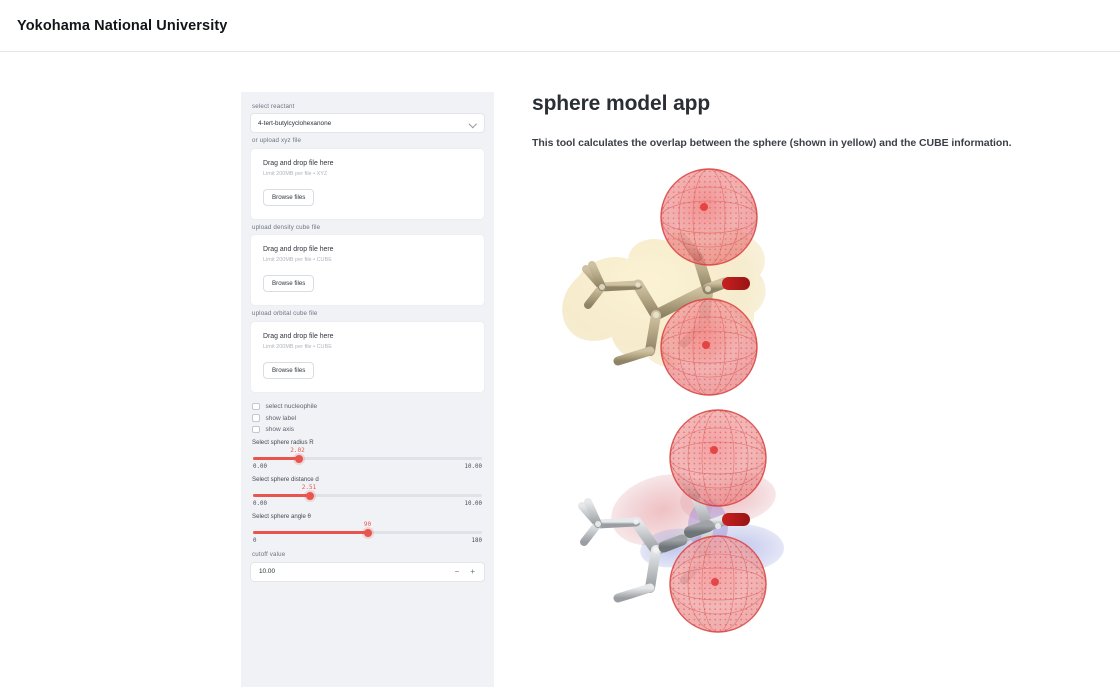  What do you see at coordinates (367, 123) in the screenshot?
I see `reactant-select: 4-tert-butylcyclohexanone` at bounding box center [367, 123].